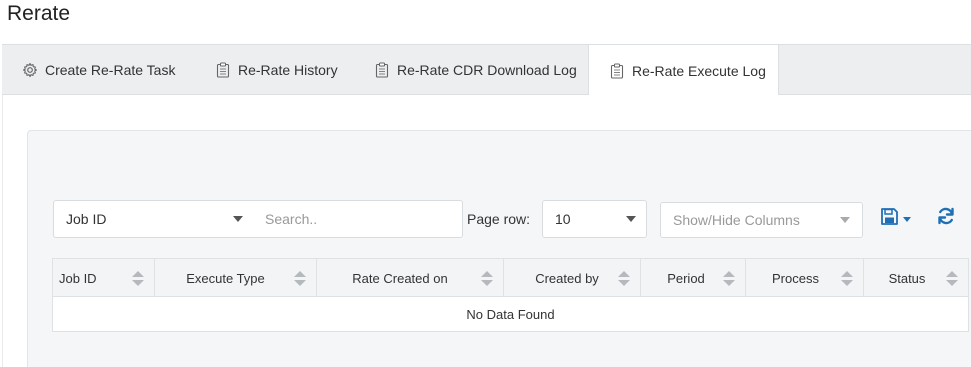  I want to click on column-header-process: Process, so click(805, 278).